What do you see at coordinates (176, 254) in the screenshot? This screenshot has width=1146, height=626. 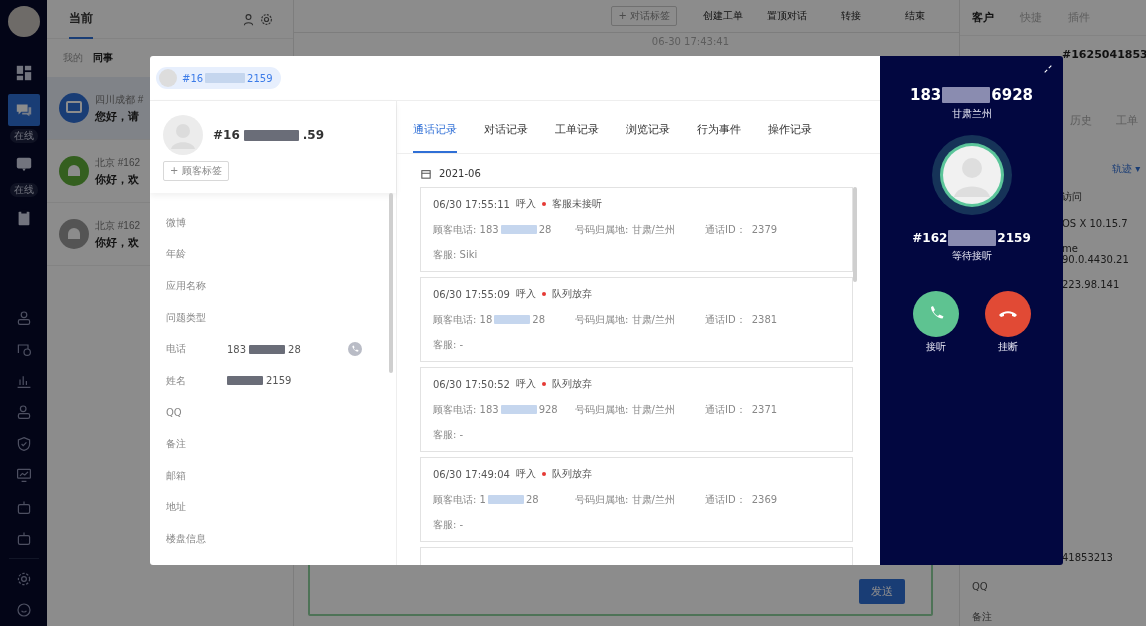 I see `field-label: 年龄` at bounding box center [176, 254].